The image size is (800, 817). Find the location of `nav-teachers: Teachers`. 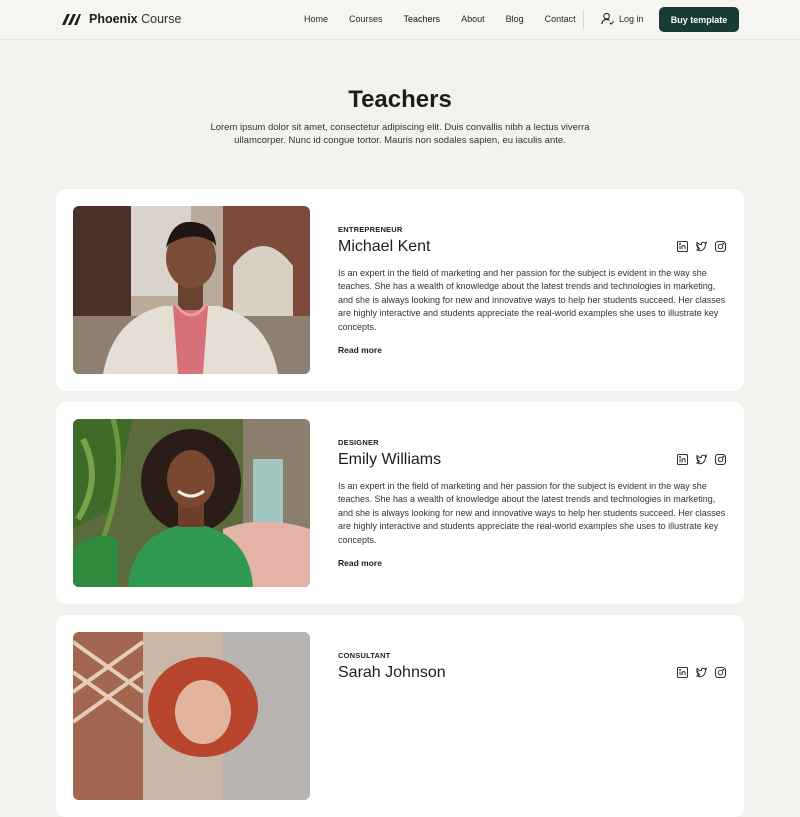

nav-teachers: Teachers is located at coordinates (422, 19).